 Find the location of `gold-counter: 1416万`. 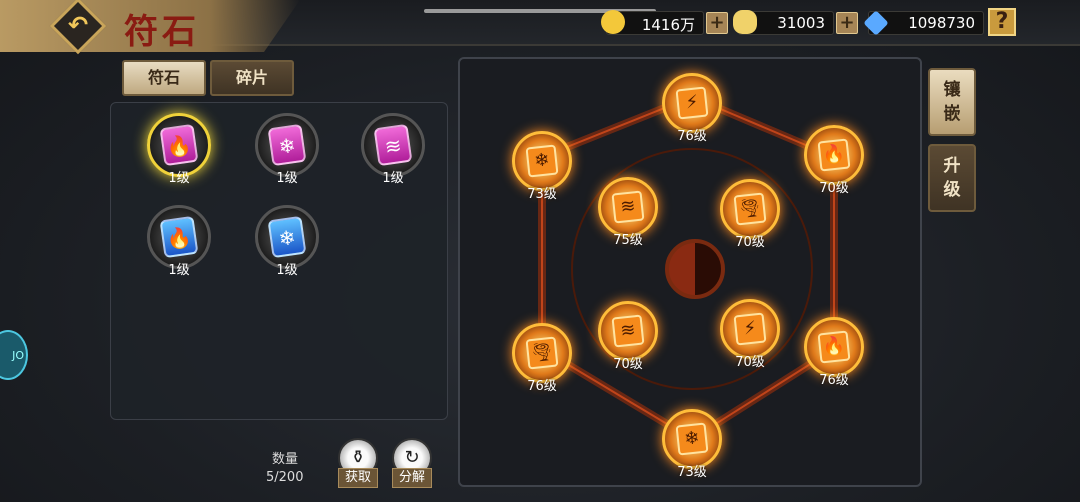

gold-counter: 1416万 is located at coordinates (652, 22).